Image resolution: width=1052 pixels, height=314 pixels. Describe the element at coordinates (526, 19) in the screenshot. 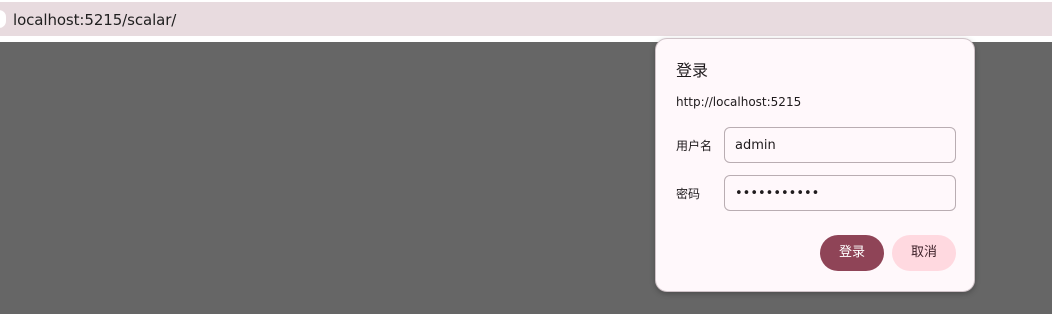

I see `address-bar: localhost:5215/scalar/` at that location.